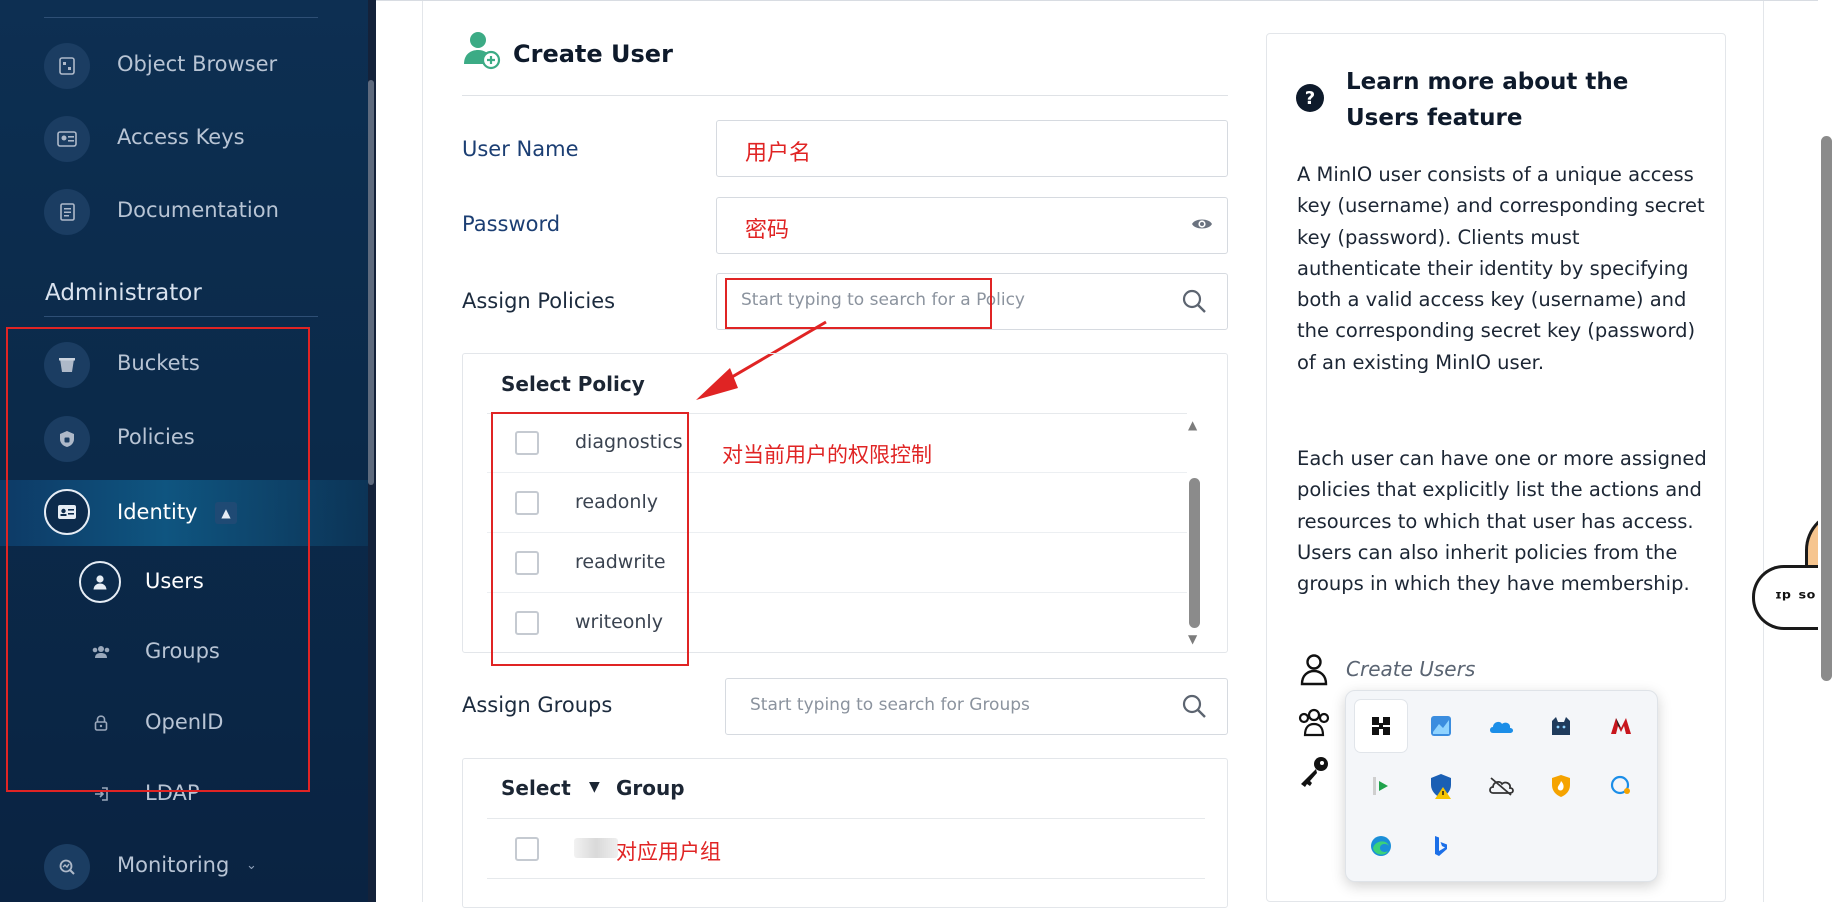  I want to click on documentation-icon, so click(67, 212).